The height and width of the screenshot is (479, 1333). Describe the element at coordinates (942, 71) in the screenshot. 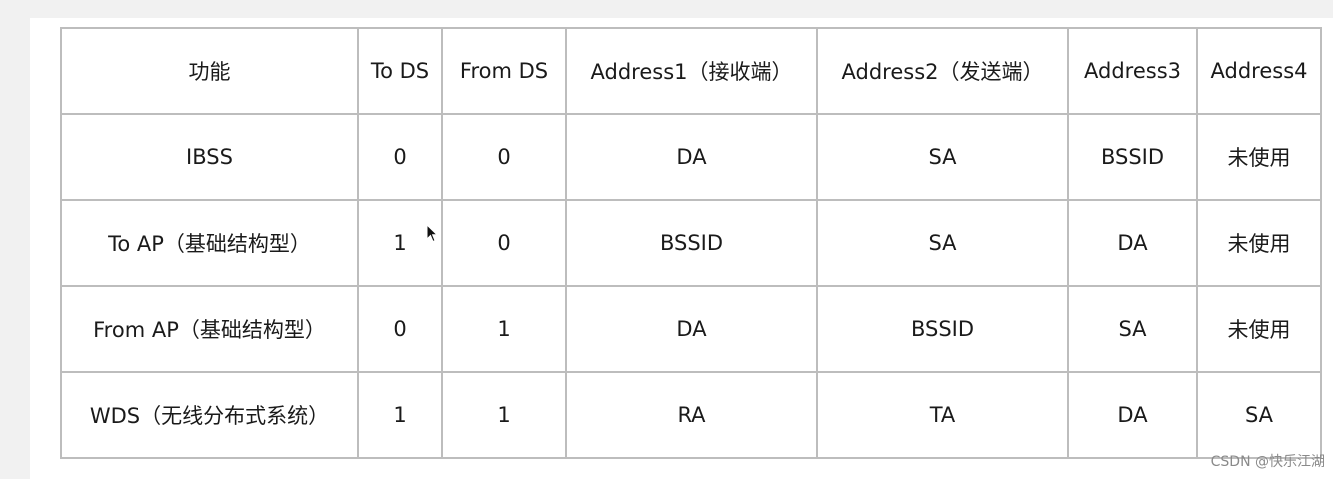

I see `header-cell-address2: Address2（发送端）` at that location.